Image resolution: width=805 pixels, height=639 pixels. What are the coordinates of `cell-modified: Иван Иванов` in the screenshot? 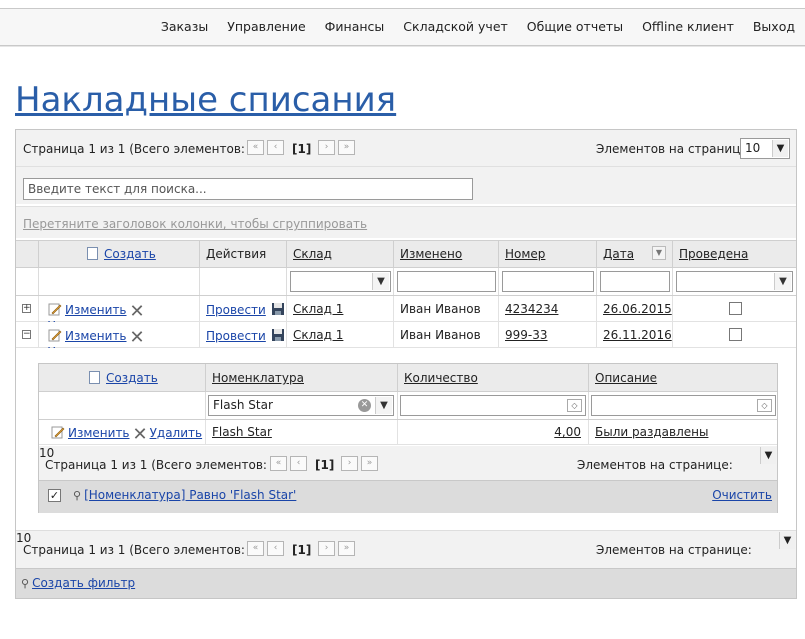 It's located at (445, 335).